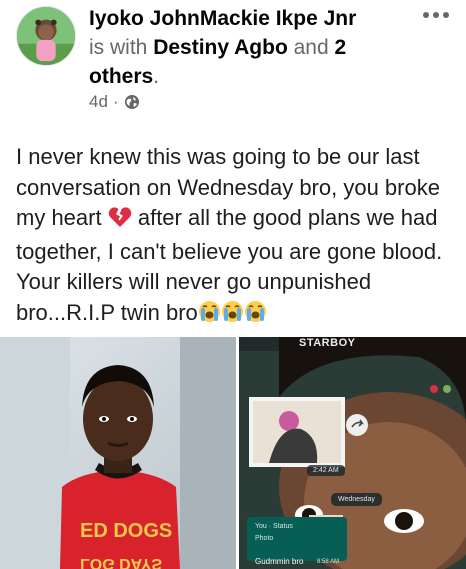  What do you see at coordinates (327, 343) in the screenshot?
I see `chat-title: STARBOY` at bounding box center [327, 343].